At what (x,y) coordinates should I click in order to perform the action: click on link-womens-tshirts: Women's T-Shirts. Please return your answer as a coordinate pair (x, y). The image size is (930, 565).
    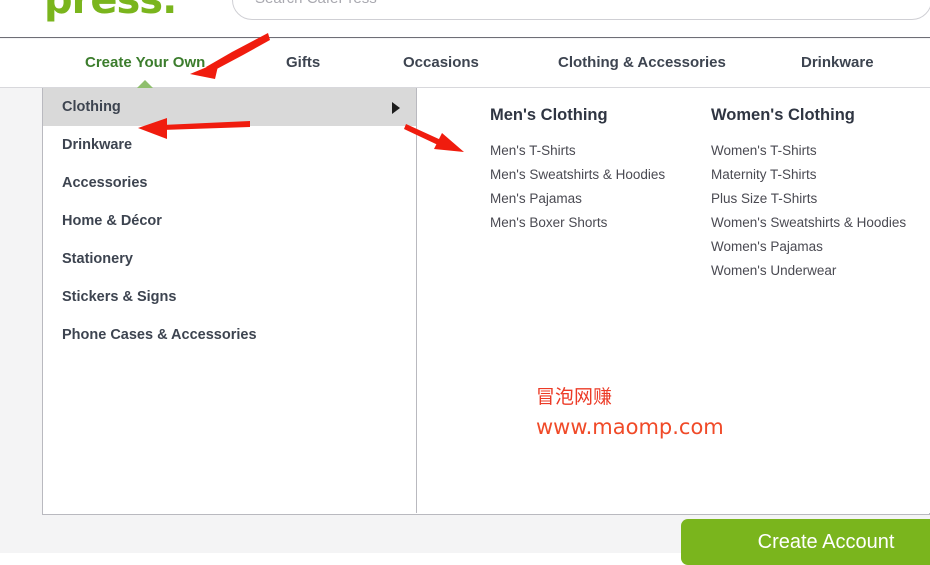
    Looking at the image, I should click on (808, 151).